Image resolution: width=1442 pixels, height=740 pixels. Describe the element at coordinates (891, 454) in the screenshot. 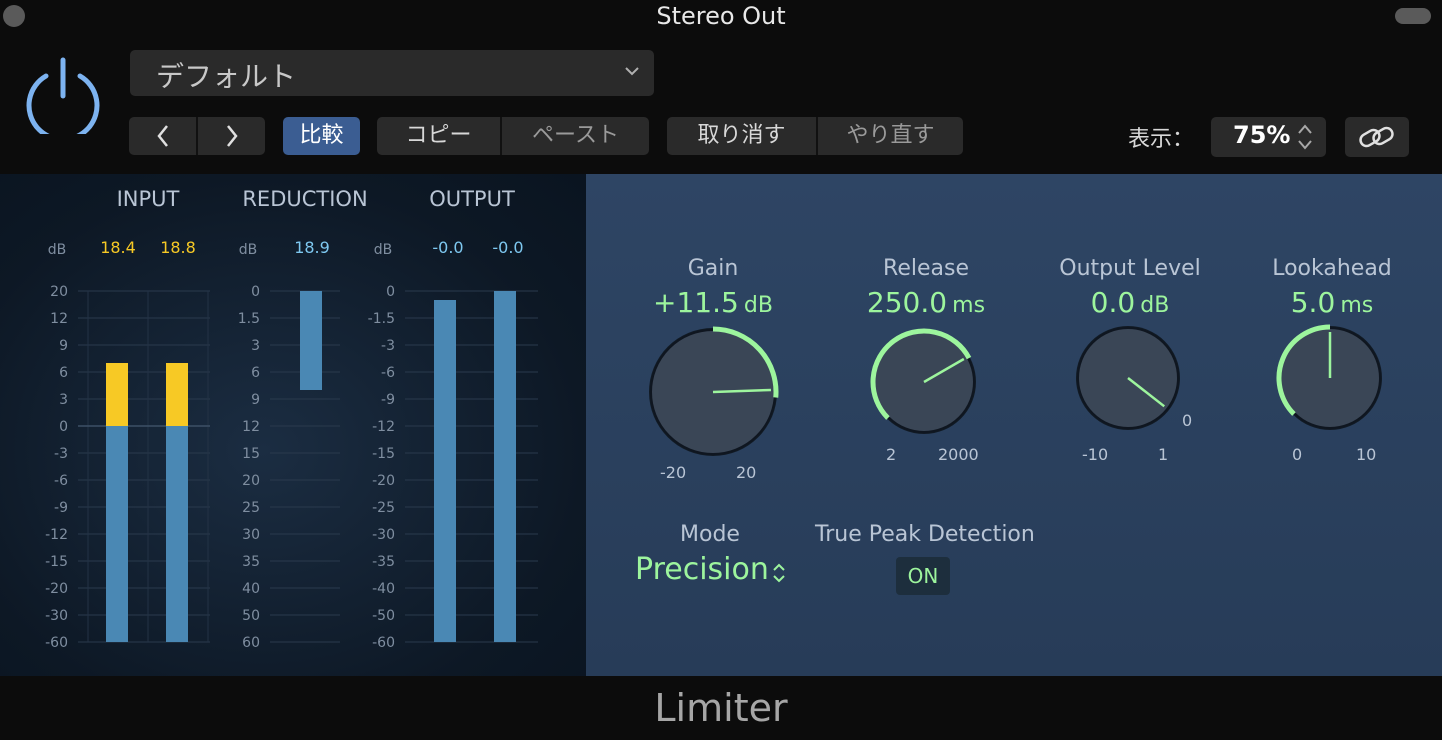

I see `release-min: 2` at that location.